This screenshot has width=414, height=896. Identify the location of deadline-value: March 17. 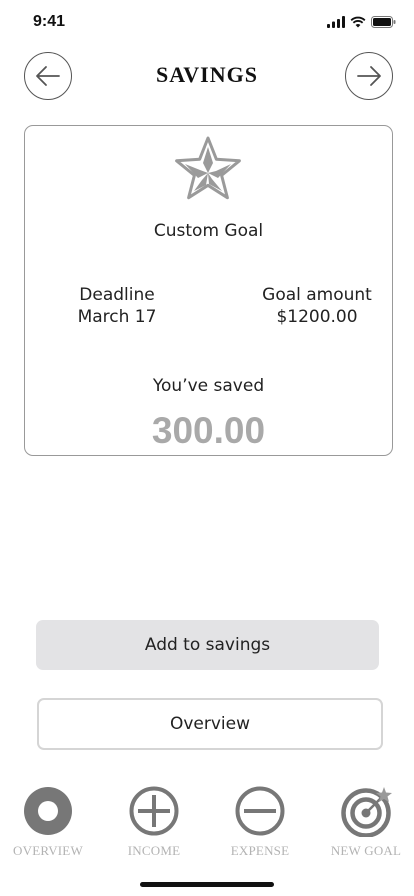
(117, 317).